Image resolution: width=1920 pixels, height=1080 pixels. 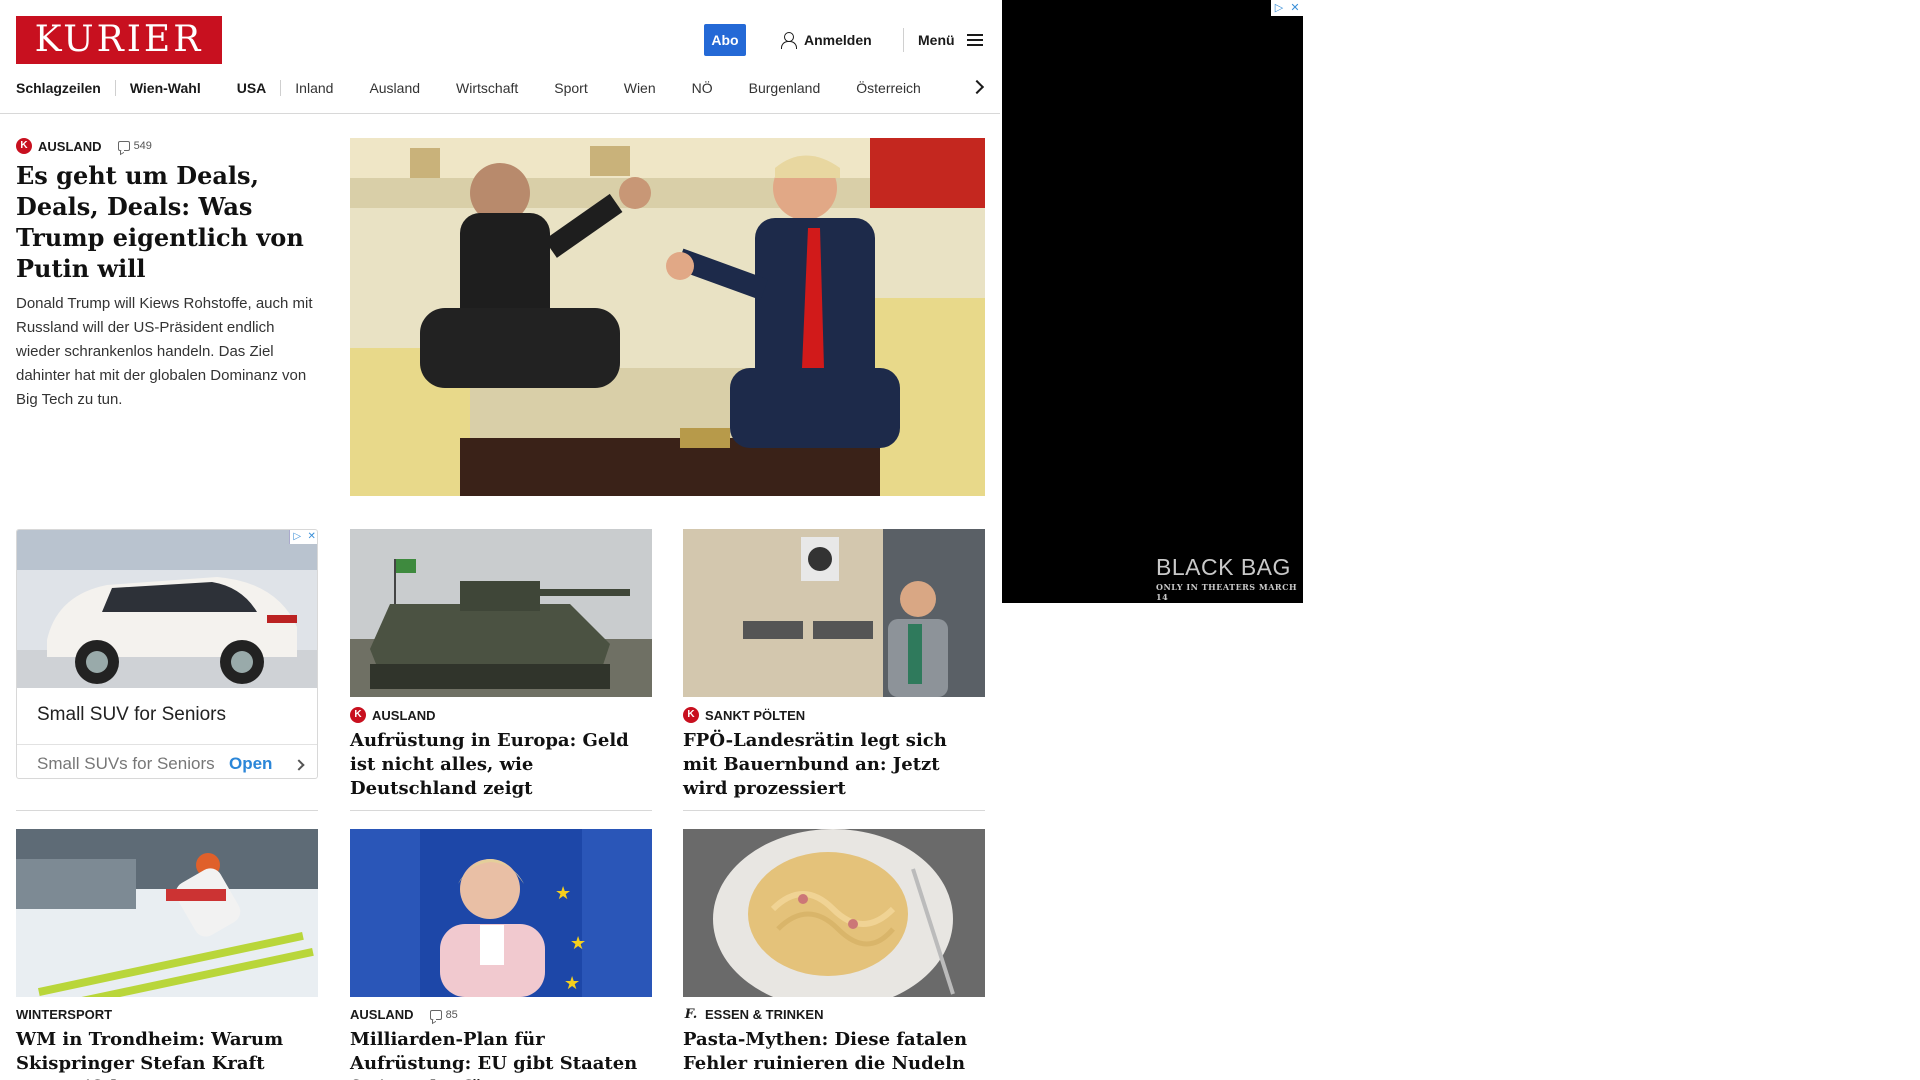 I want to click on article-image-von-der-leyen: ★ ★ ★, so click(x=501, y=913).